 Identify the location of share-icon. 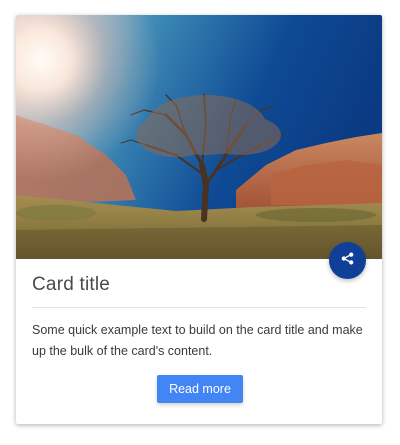
(347, 260).